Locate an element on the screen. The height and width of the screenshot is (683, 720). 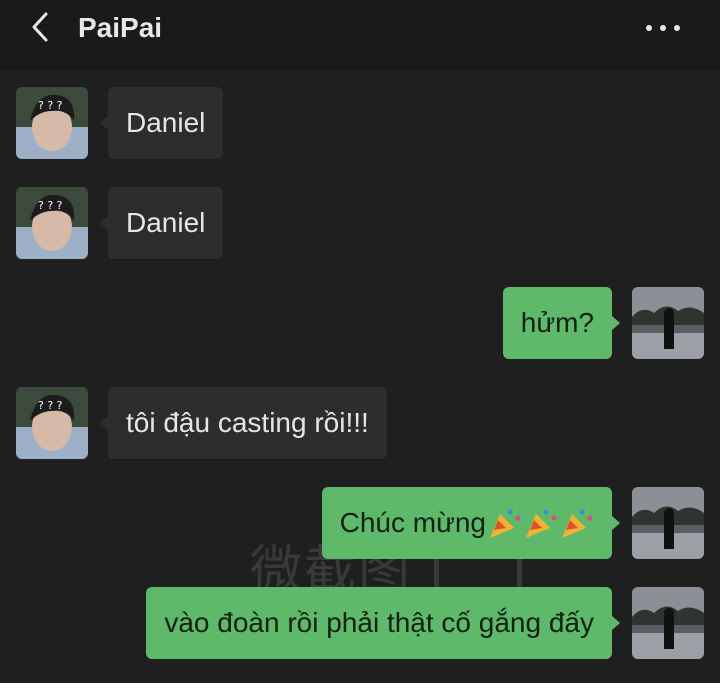
message-bubble-outgoing: Chúc mừng is located at coordinates (466, 523).